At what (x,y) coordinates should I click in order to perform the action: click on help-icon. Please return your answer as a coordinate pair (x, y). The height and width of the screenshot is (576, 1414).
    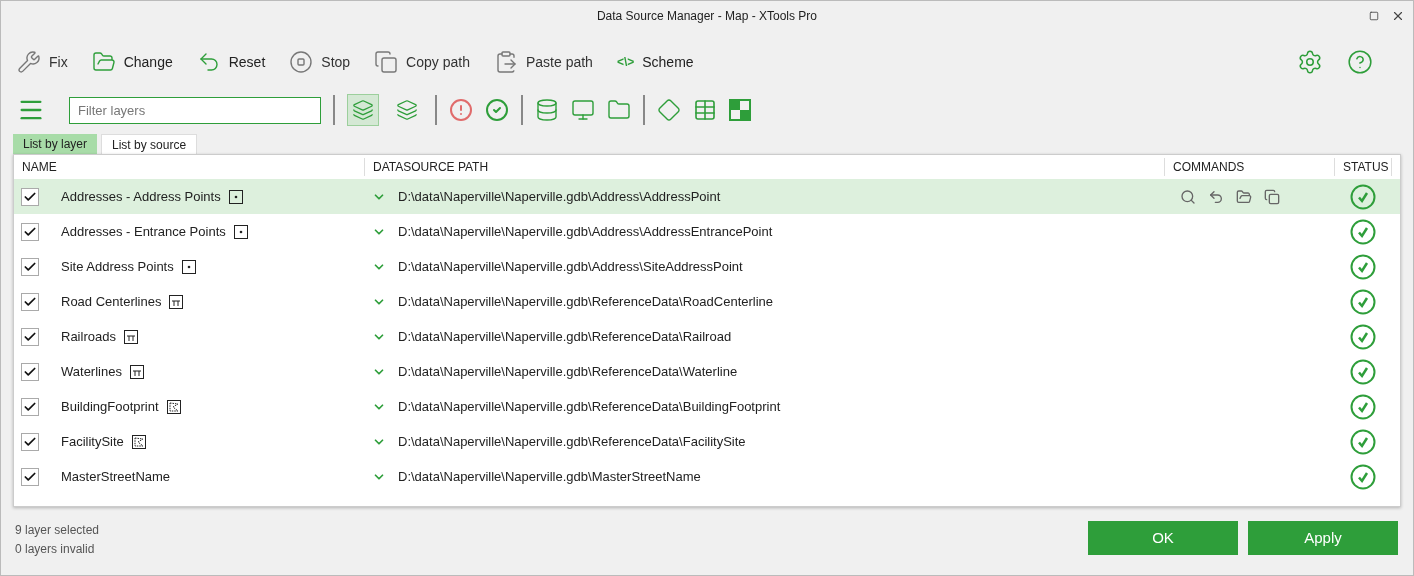
    Looking at the image, I should click on (1360, 62).